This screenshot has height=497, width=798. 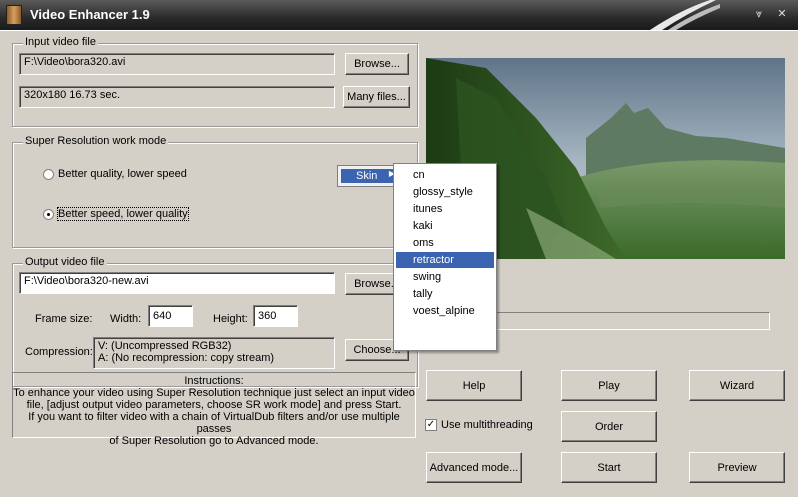 What do you see at coordinates (14, 15) in the screenshot?
I see `app-icon` at bounding box center [14, 15].